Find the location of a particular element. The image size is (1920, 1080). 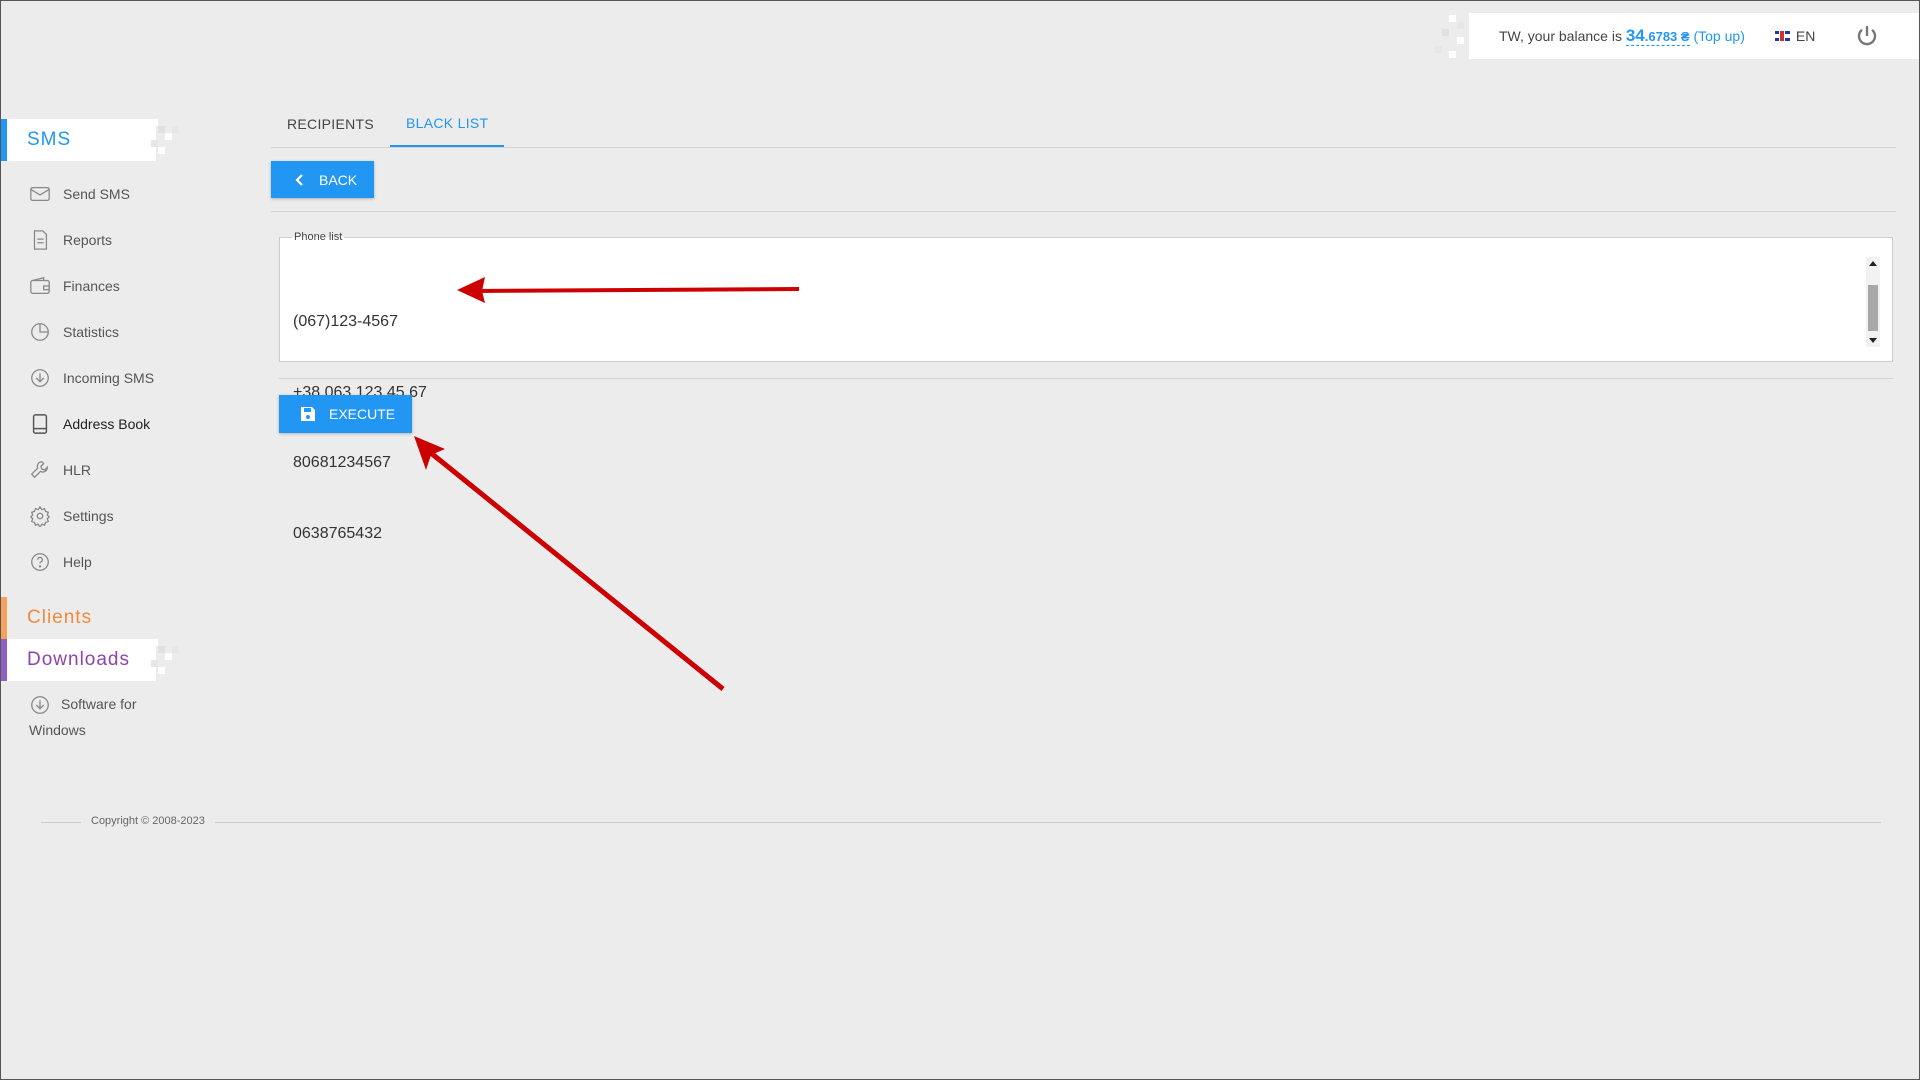

topup-link: (Top up) is located at coordinates (1718, 36).